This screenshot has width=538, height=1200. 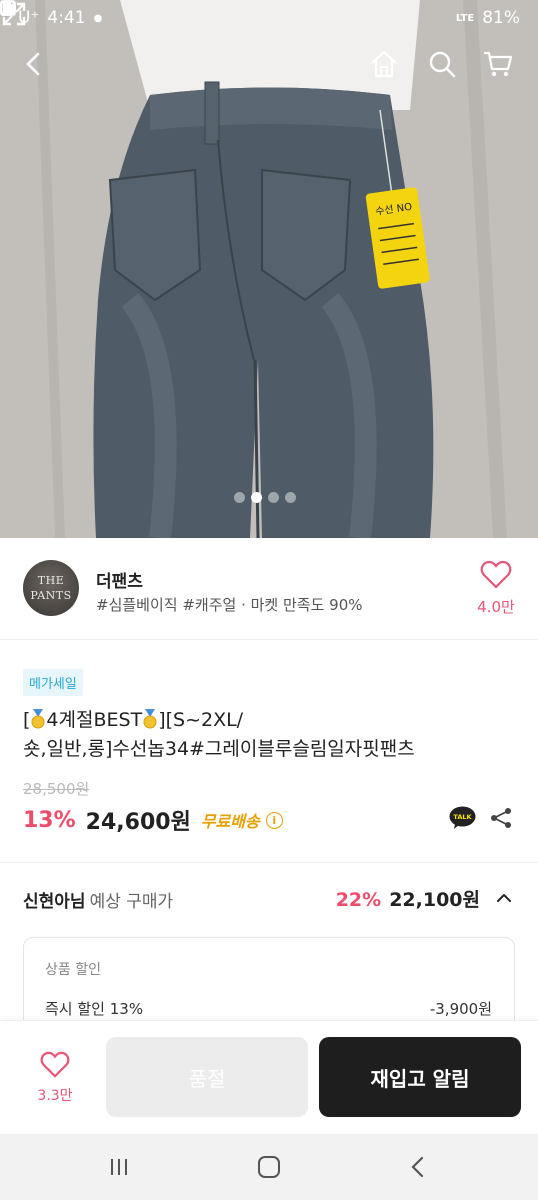 What do you see at coordinates (269, 65) in the screenshot?
I see `top-nav` at bounding box center [269, 65].